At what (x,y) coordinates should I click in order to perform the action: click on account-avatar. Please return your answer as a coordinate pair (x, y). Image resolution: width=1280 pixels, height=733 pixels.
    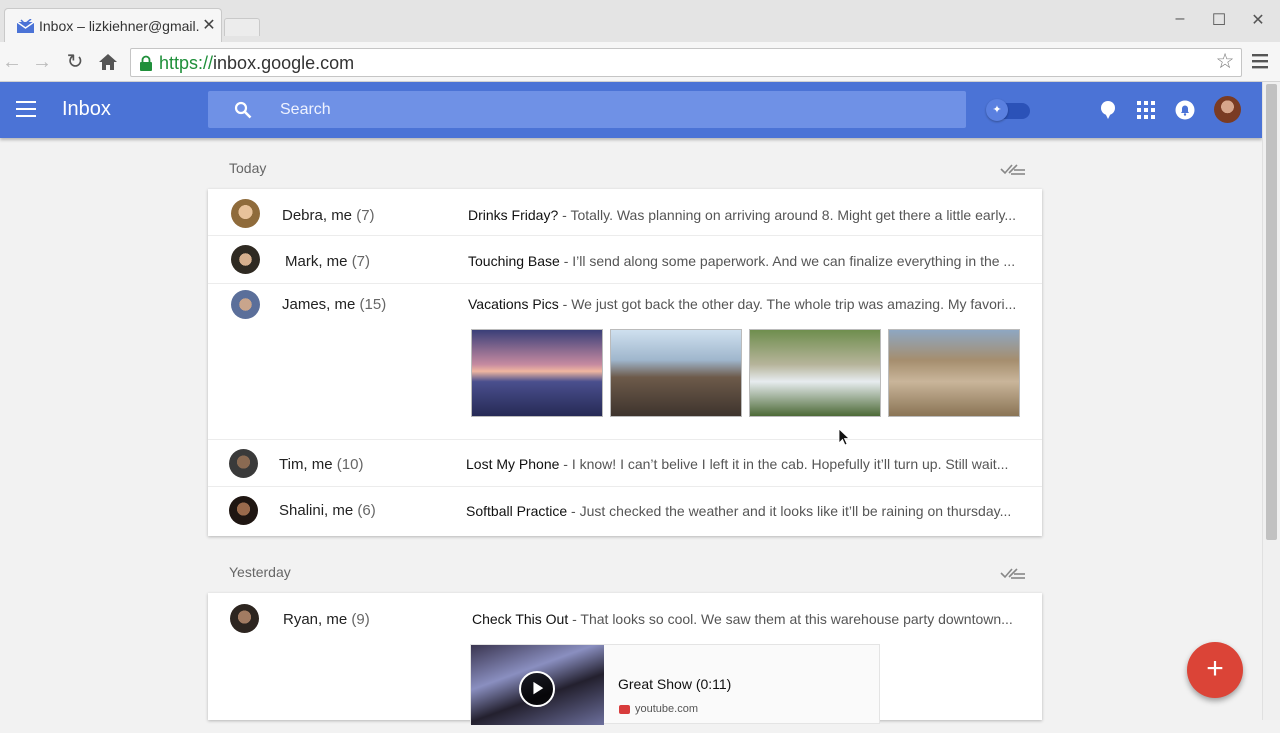
    Looking at the image, I should click on (1227, 109).